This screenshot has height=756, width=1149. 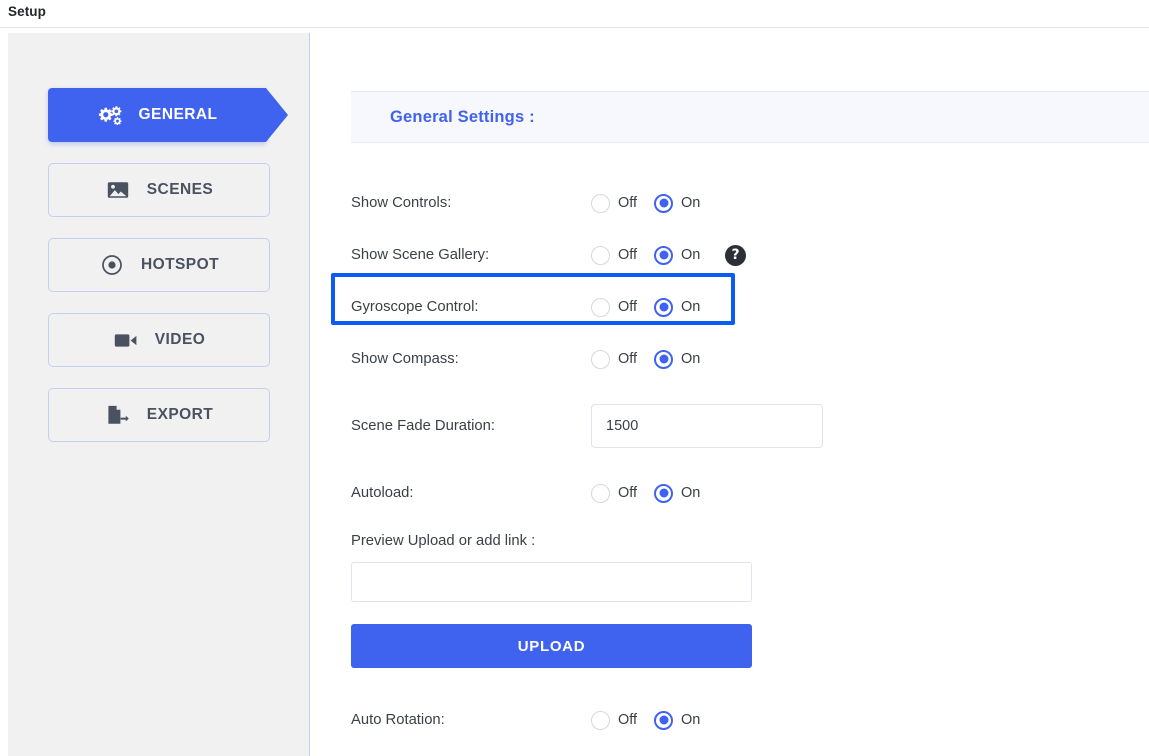 What do you see at coordinates (750, 203) in the screenshot?
I see `setting-row-show-controls: Show Controls: Off On` at bounding box center [750, 203].